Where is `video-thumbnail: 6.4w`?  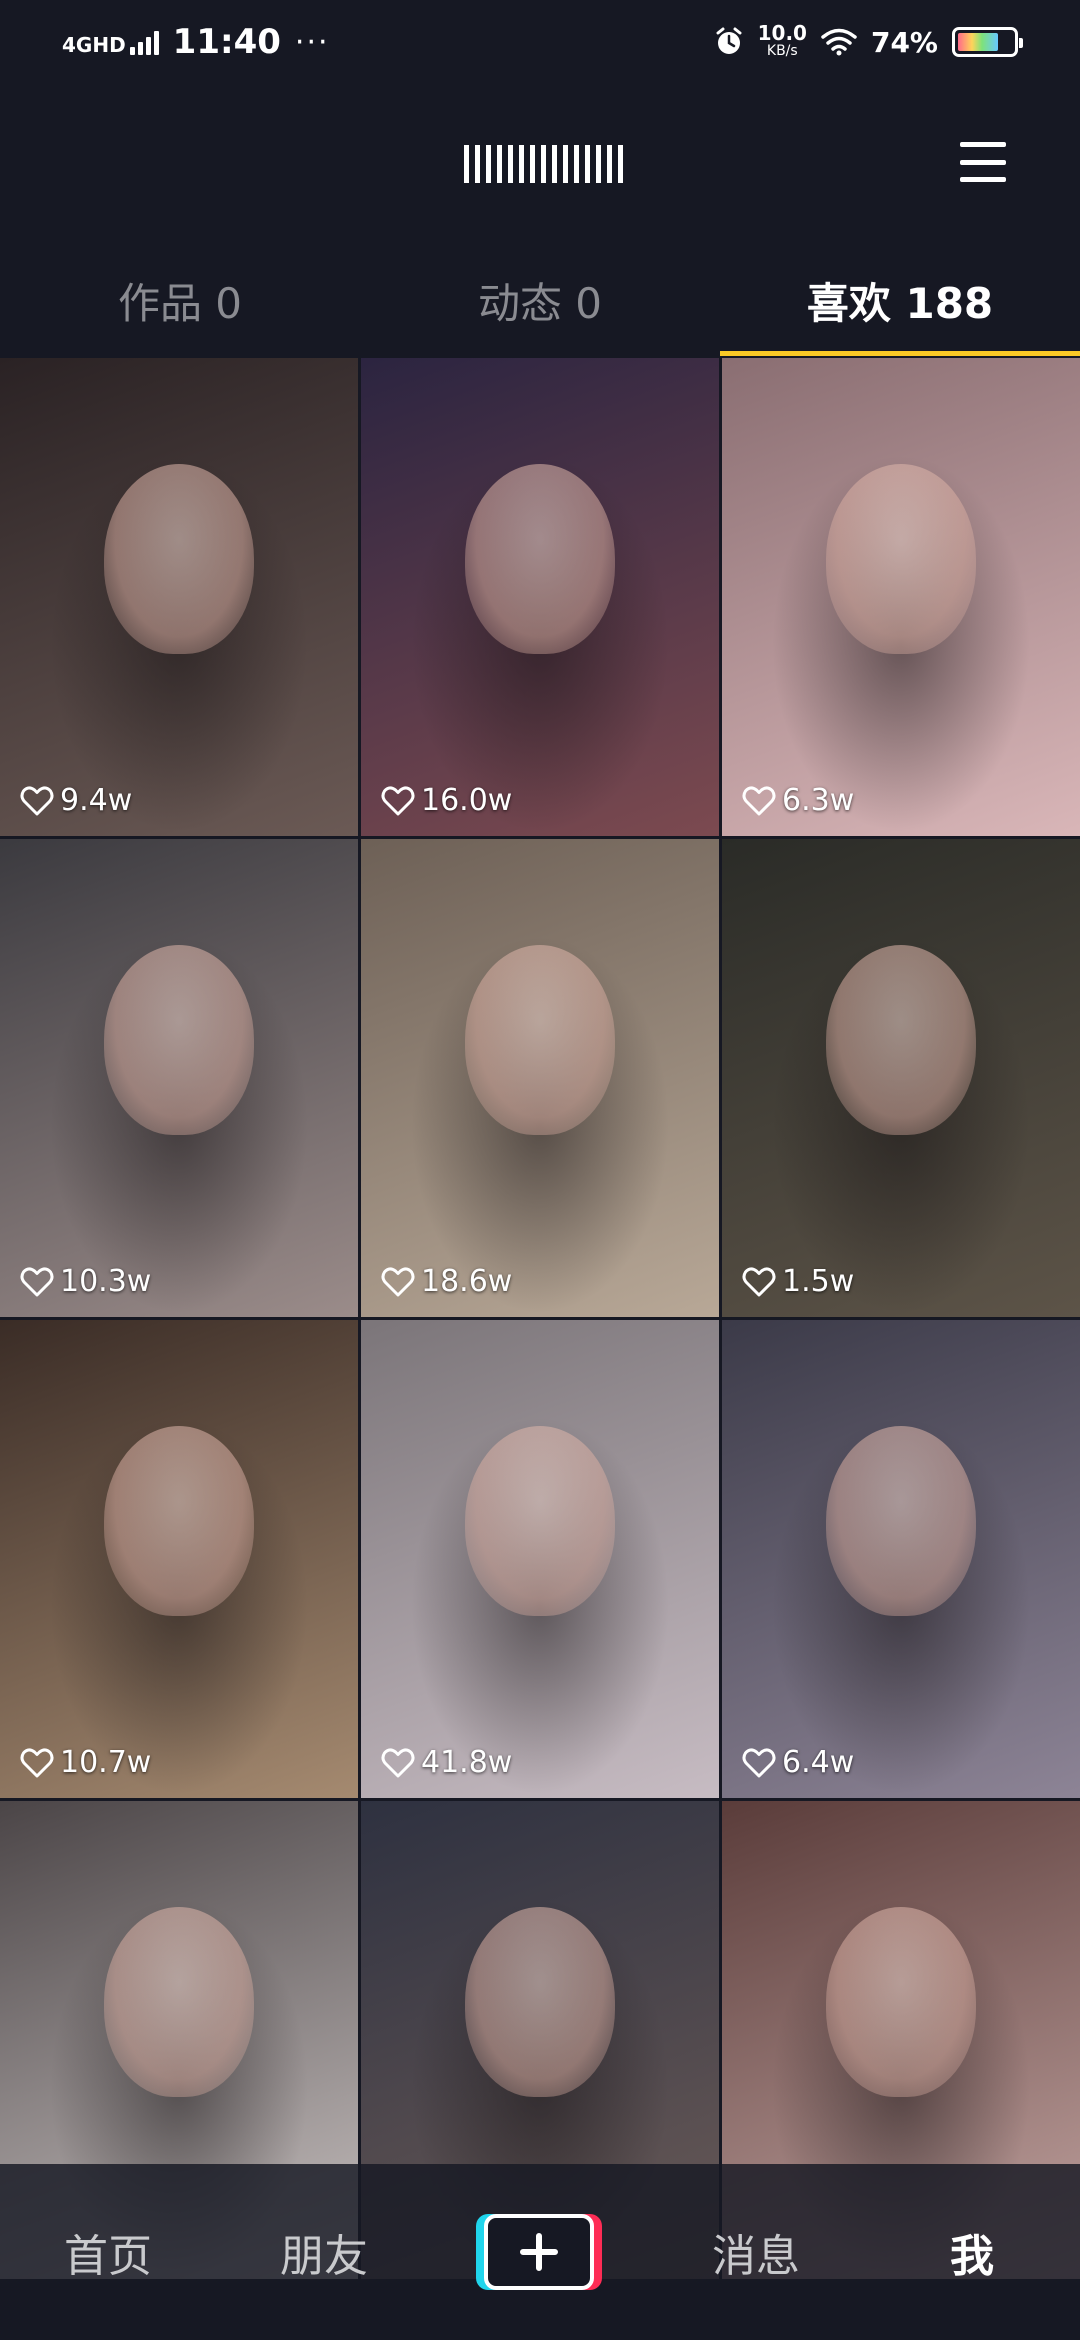
video-thumbnail: 6.4w is located at coordinates (901, 1559).